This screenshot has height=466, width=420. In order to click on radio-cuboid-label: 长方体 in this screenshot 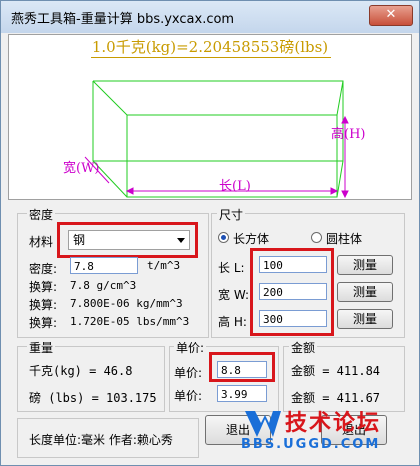, I will do `click(251, 239)`.